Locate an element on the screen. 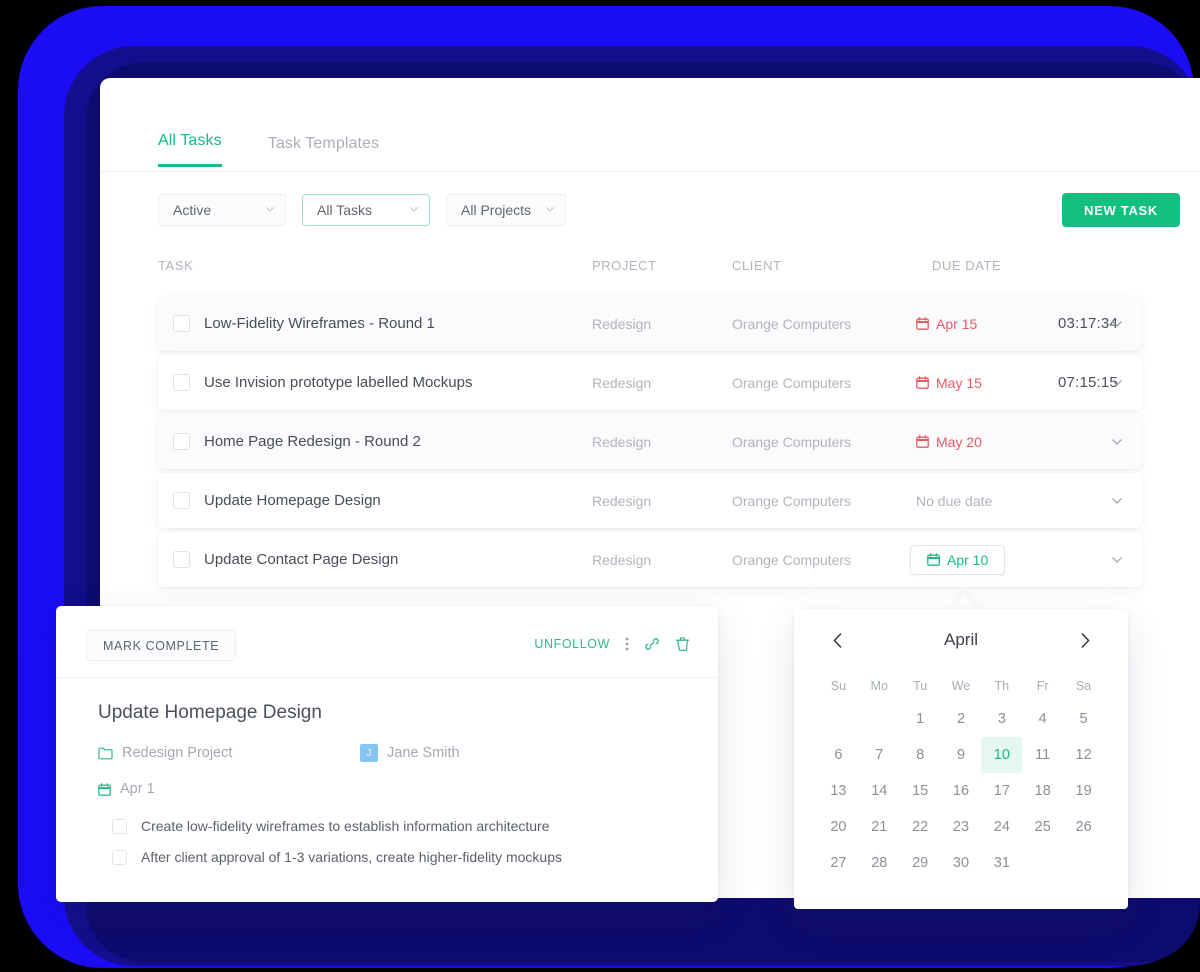 Image resolution: width=1200 pixels, height=972 pixels. calendar-day: 31 is located at coordinates (1001, 863).